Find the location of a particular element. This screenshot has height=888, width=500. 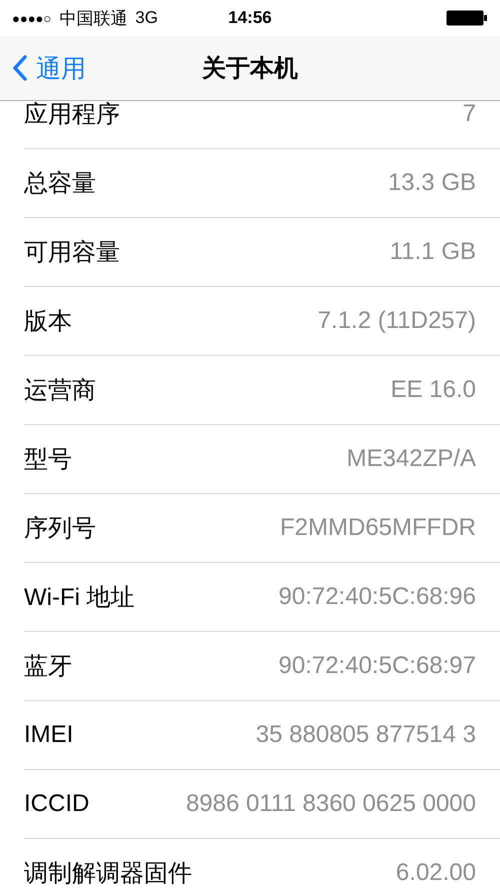

row-value: 13.3 GB is located at coordinates (432, 183).